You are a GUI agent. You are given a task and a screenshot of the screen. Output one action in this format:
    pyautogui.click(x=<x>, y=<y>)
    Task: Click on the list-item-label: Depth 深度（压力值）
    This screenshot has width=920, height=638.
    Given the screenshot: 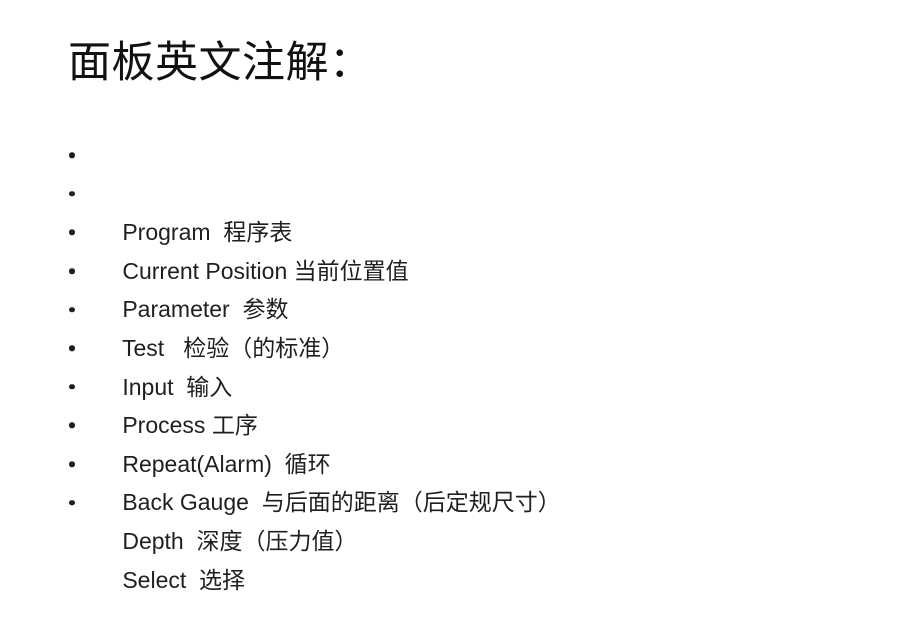 What is the action you would take?
    pyautogui.click(x=240, y=540)
    